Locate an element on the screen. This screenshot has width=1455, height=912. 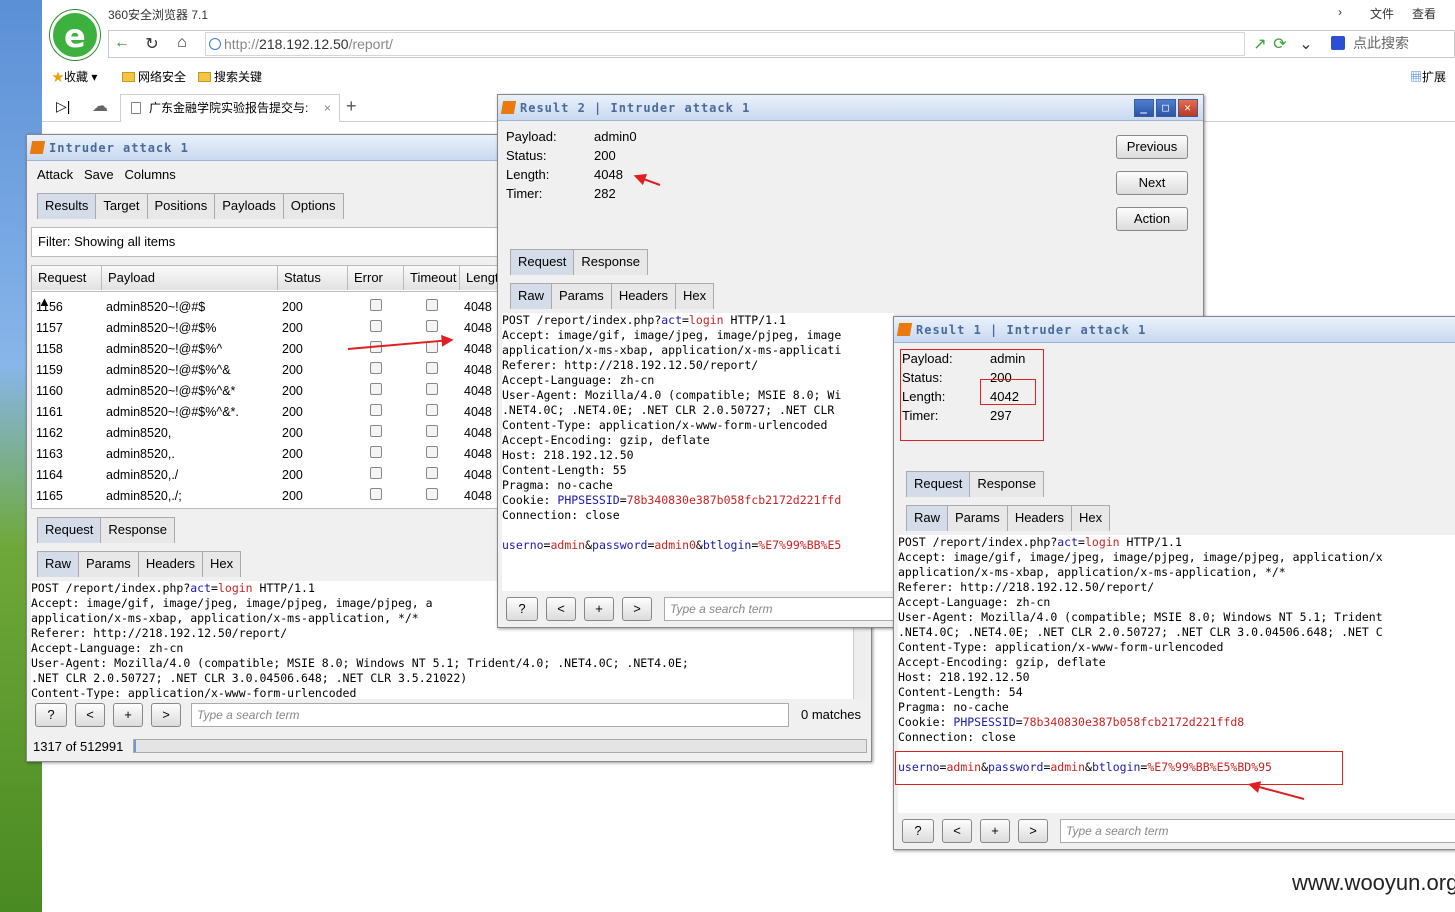
folder-icon is located at coordinates (128, 77).